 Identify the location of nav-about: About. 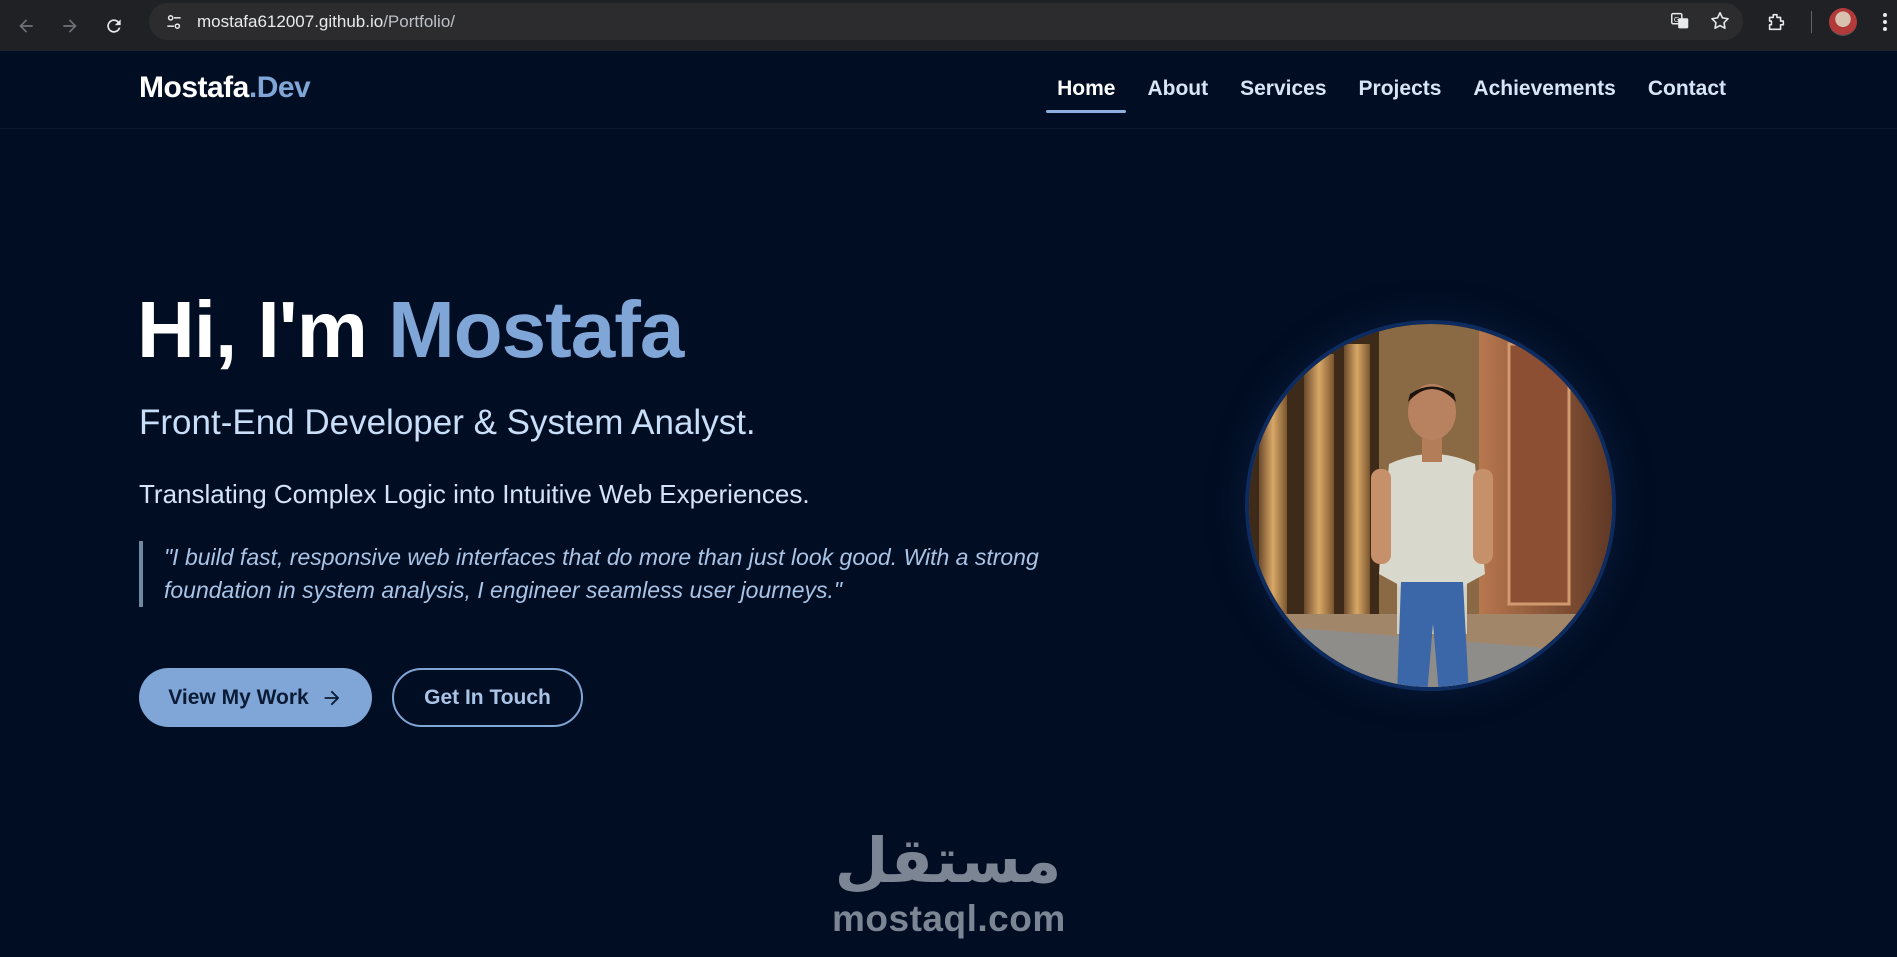
(1177, 93).